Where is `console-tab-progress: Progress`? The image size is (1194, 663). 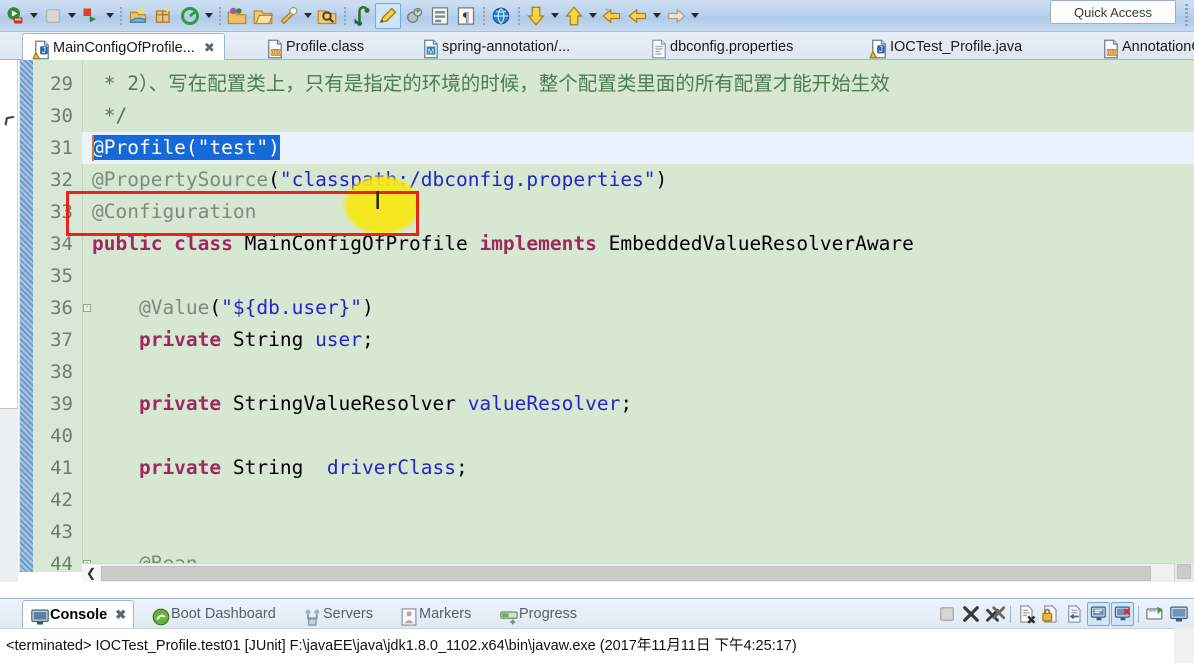
console-tab-progress: Progress is located at coordinates (538, 614).